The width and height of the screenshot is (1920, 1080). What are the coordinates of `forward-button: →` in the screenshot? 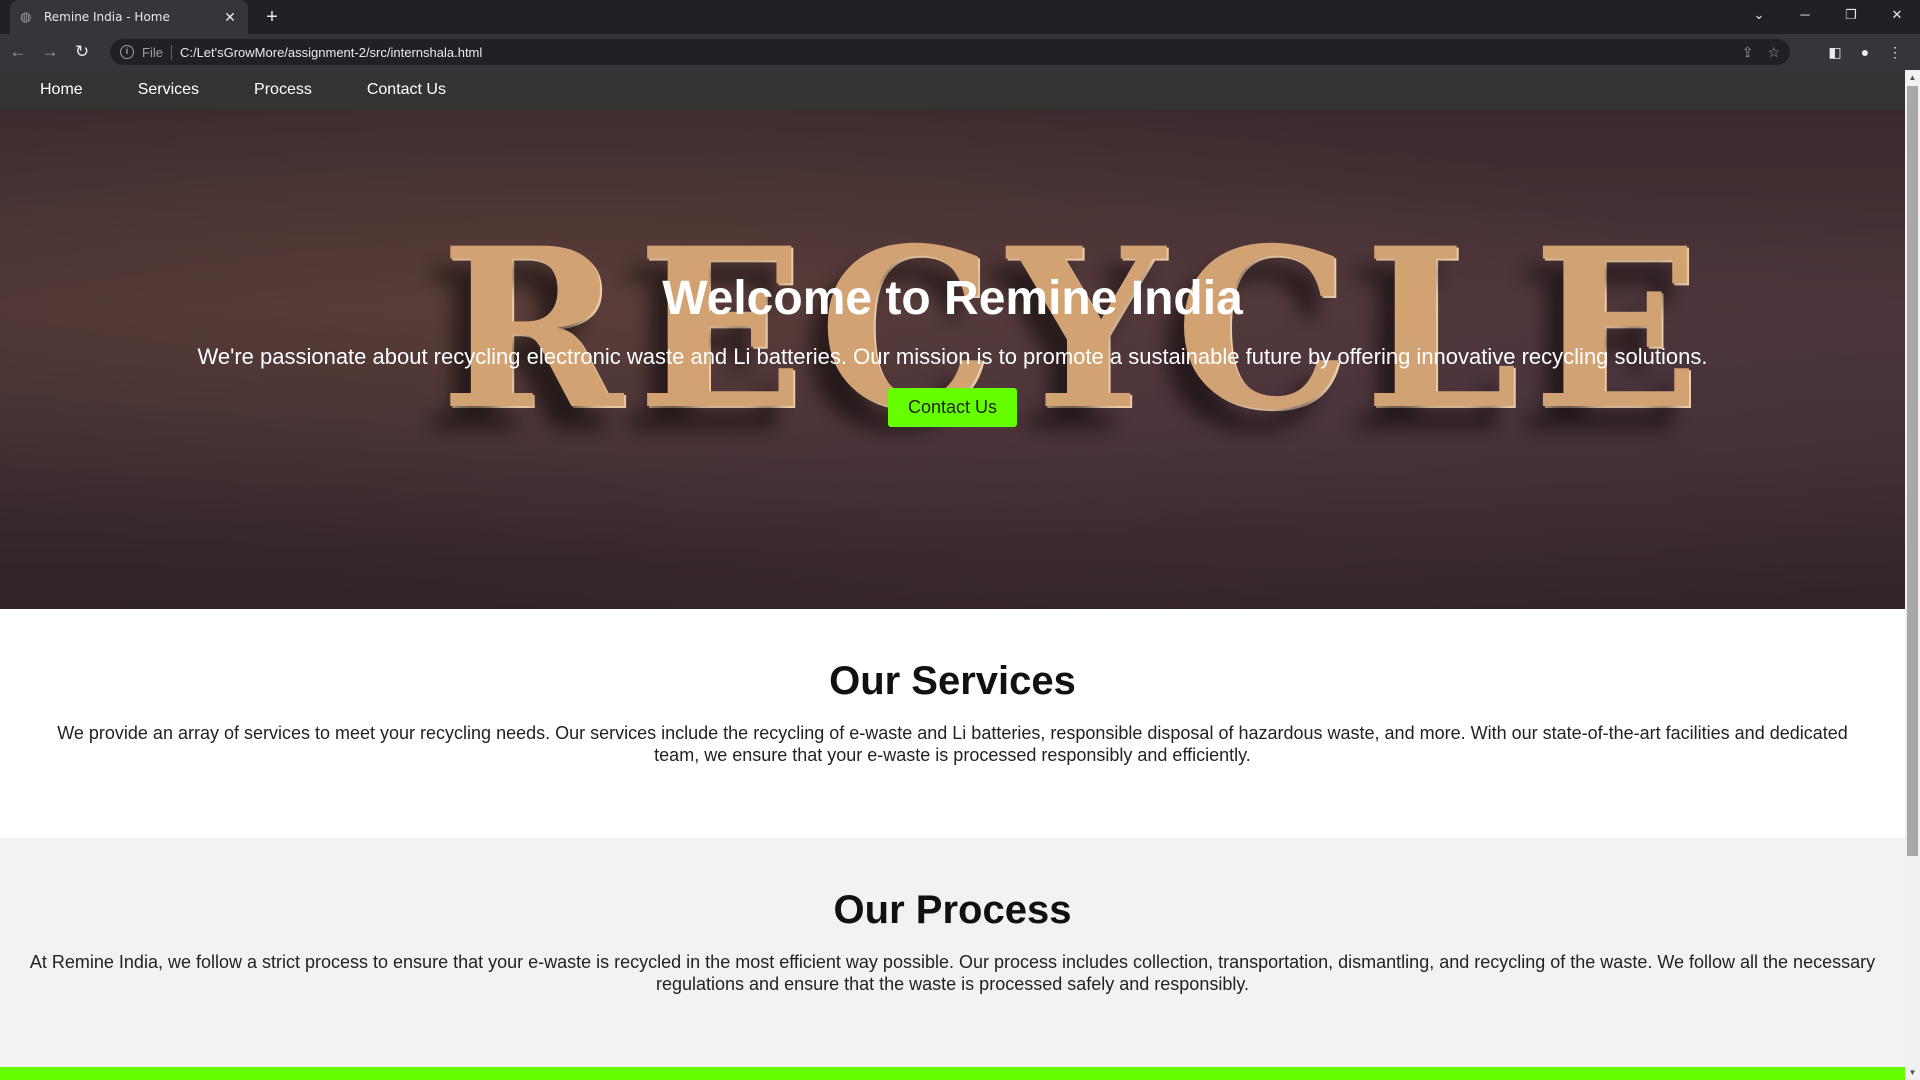 It's located at (50, 52).